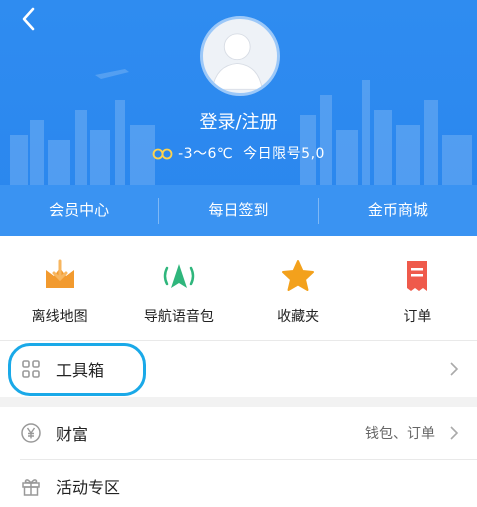 The height and width of the screenshot is (507, 477). I want to click on gift-icon, so click(31, 487).